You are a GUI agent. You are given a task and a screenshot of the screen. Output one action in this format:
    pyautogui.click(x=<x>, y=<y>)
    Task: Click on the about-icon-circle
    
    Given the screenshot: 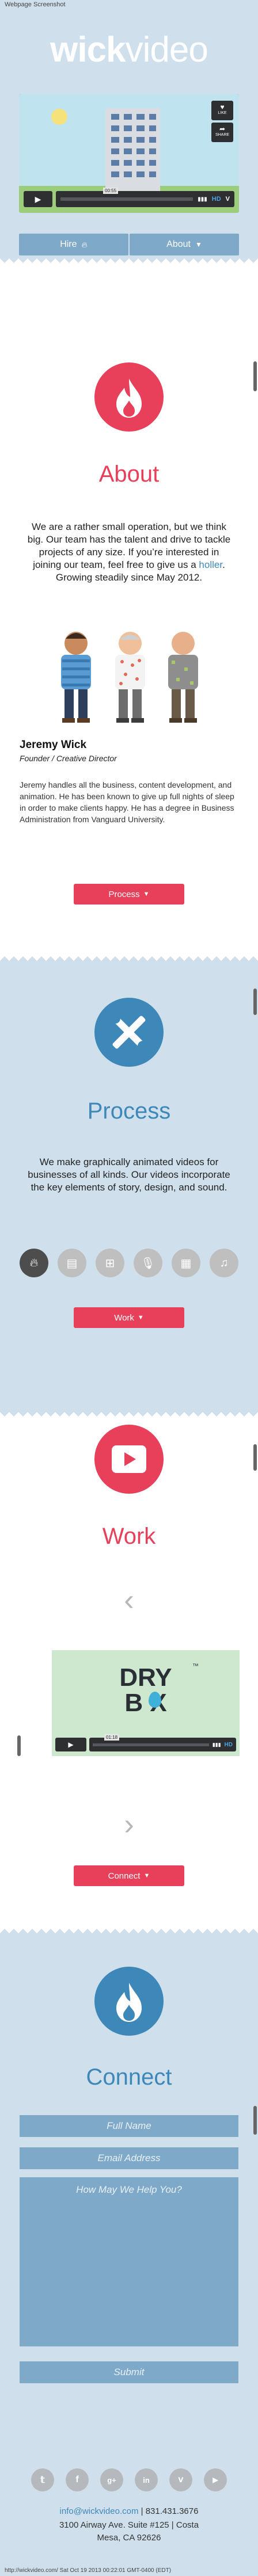 What is the action you would take?
    pyautogui.click(x=129, y=397)
    